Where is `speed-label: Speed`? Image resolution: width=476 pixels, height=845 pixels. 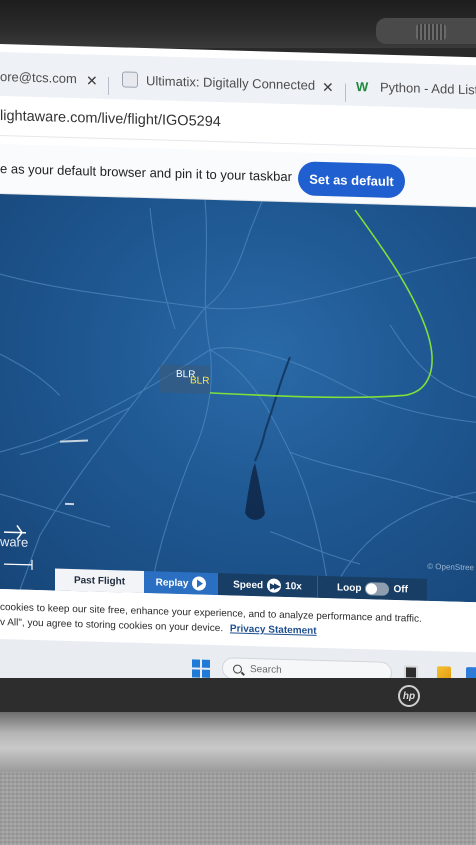
speed-label: Speed is located at coordinates (248, 585).